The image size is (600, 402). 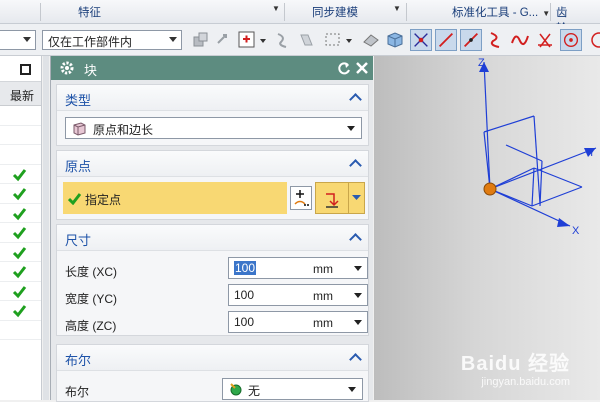 I want to click on ribbon-group-sync-modeling: 同步建模, so click(x=335, y=12).